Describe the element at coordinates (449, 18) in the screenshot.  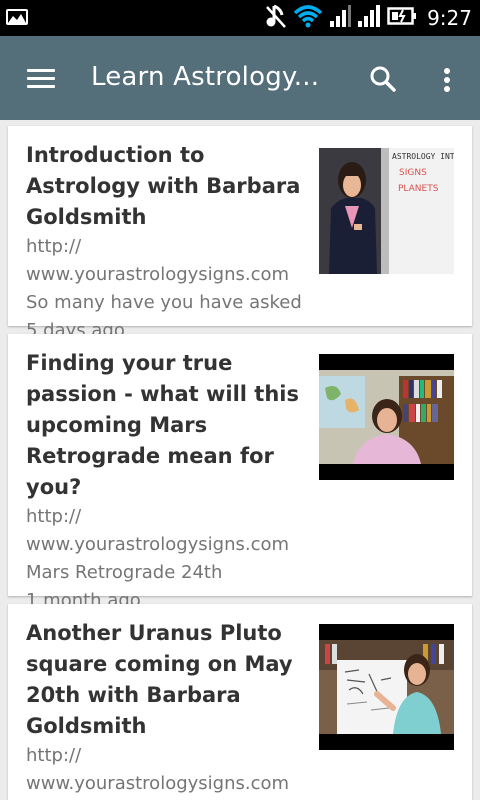
I see `clock-time: 9:27` at that location.